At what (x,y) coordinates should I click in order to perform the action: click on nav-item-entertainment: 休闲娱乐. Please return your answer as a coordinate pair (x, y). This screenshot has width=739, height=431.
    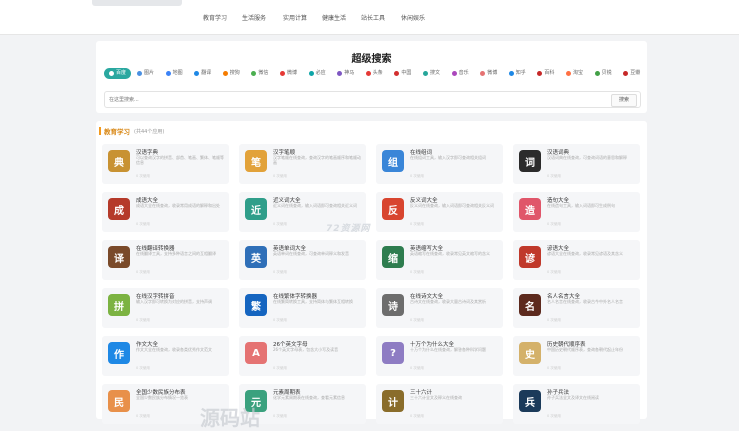
    Looking at the image, I should click on (413, 17).